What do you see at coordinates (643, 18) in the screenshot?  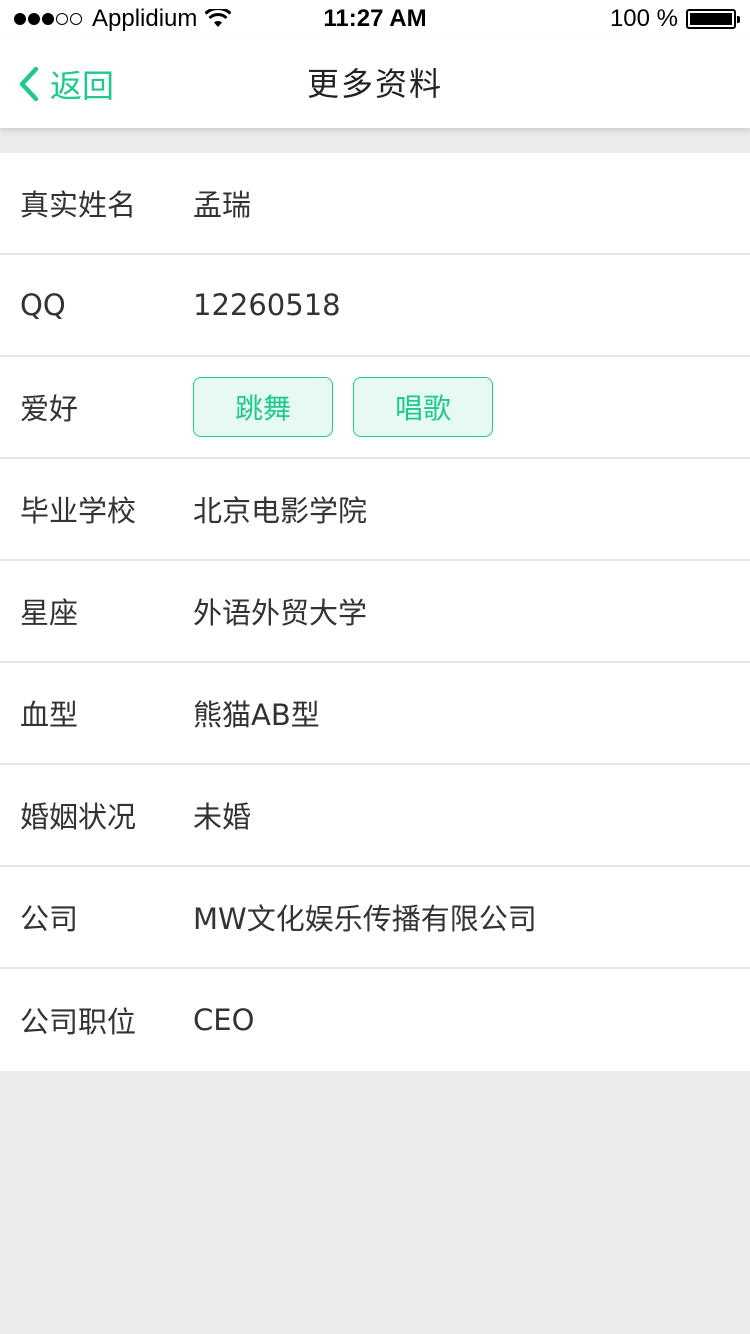 I see `battery-percent: 100 %` at bounding box center [643, 18].